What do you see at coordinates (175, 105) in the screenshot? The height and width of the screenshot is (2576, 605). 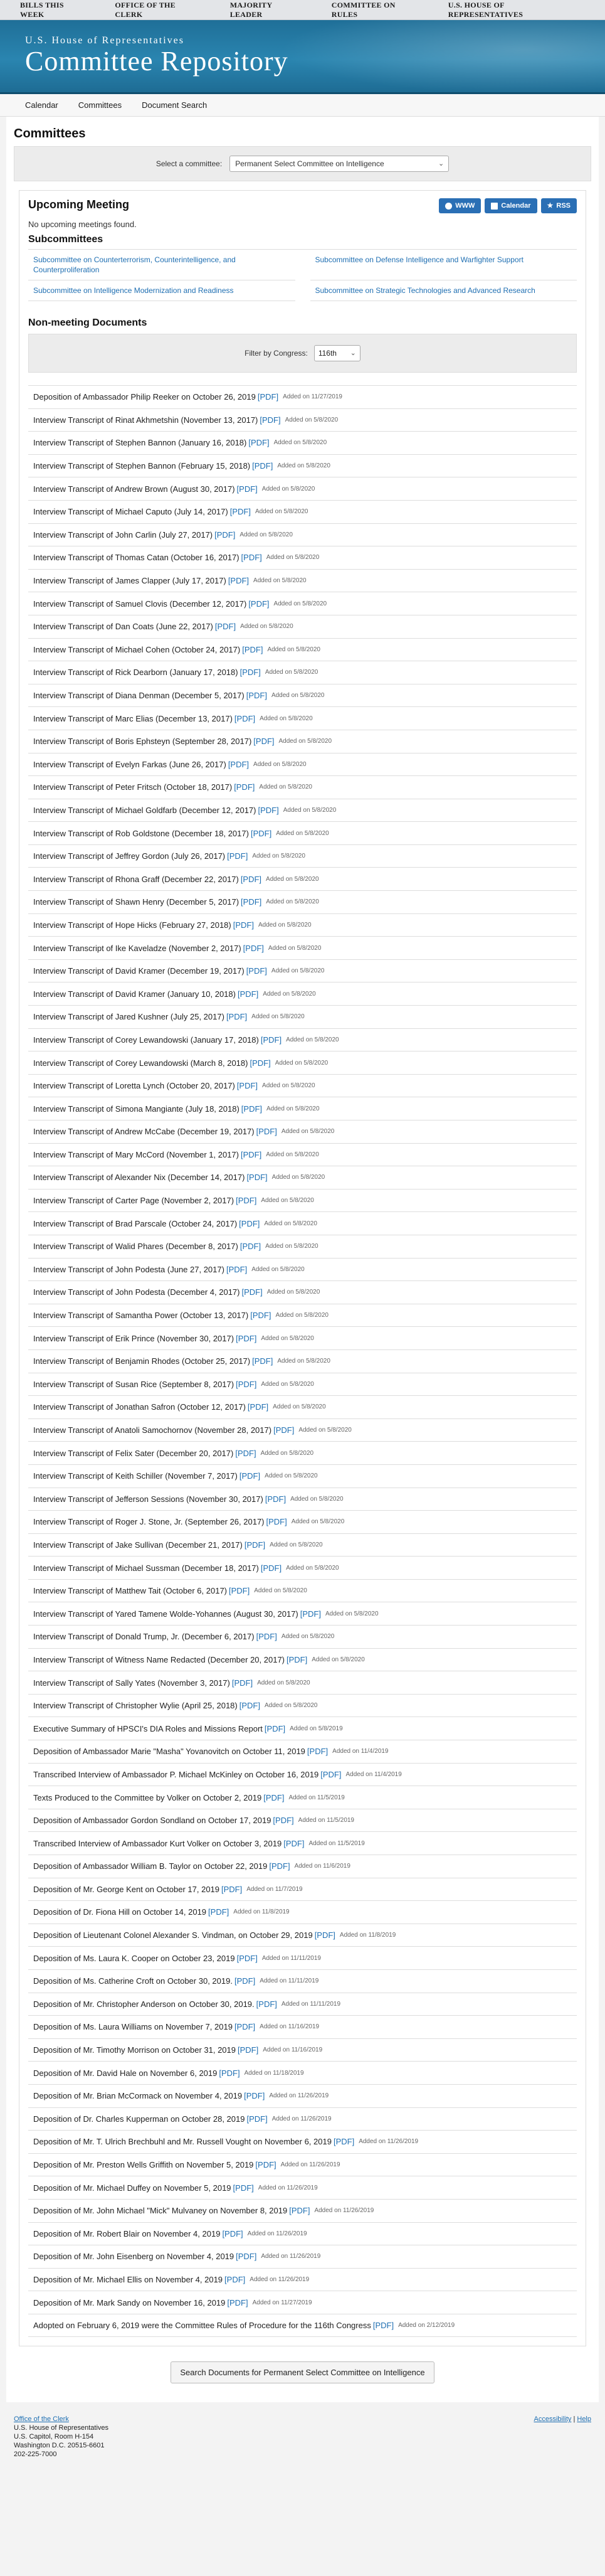 I see `sub-nav-link: Document Search` at bounding box center [175, 105].